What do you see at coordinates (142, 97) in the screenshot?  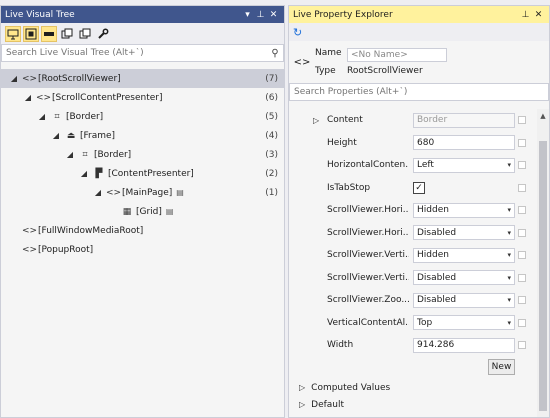 I see `tree-node: ◢ <> [ScrollContentPresenter] (6)` at bounding box center [142, 97].